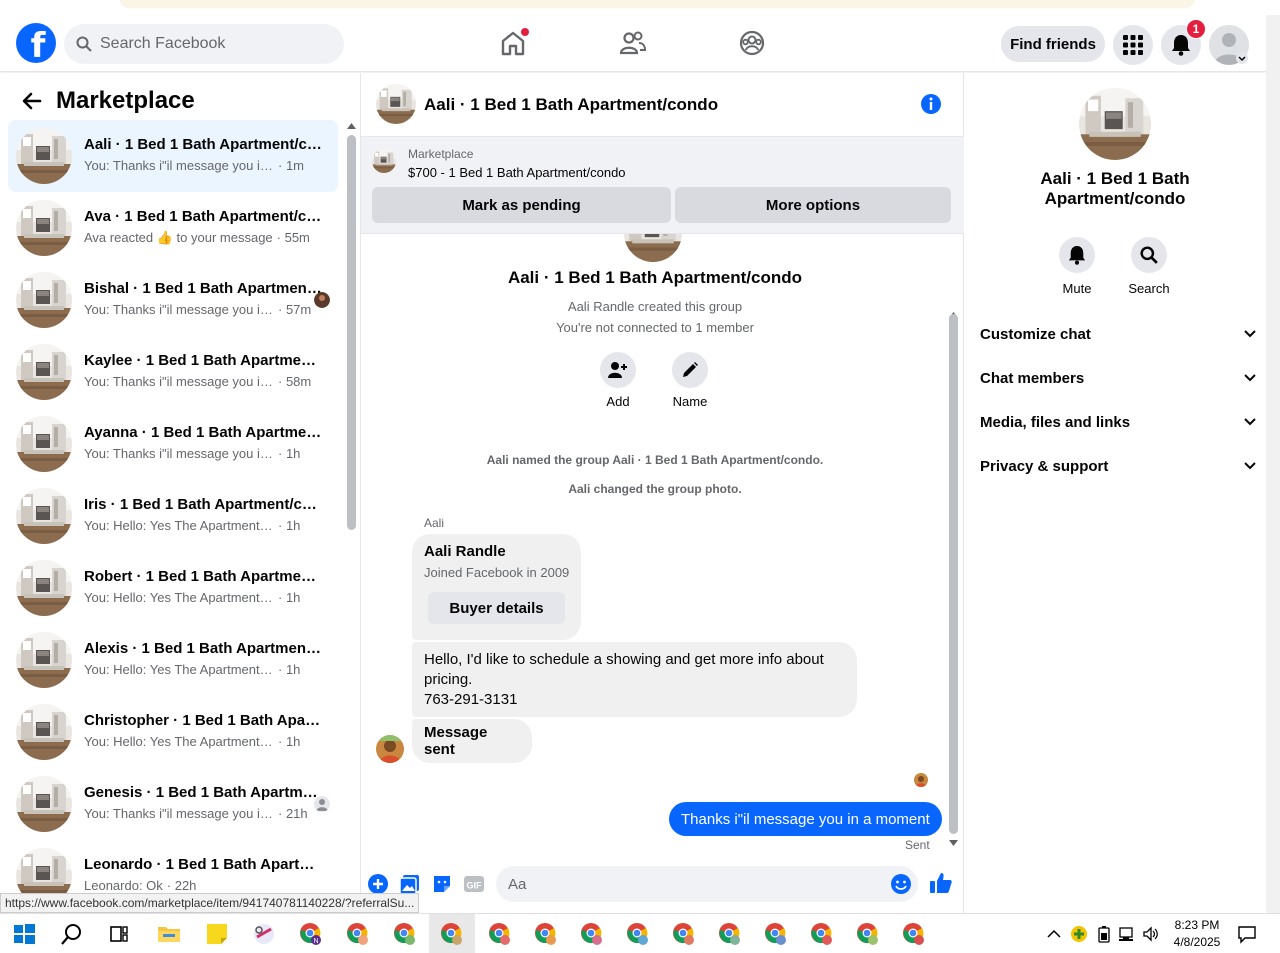 The height and width of the screenshot is (953, 1280). Describe the element at coordinates (1077, 266) in the screenshot. I see `mute-button: Mute` at that location.